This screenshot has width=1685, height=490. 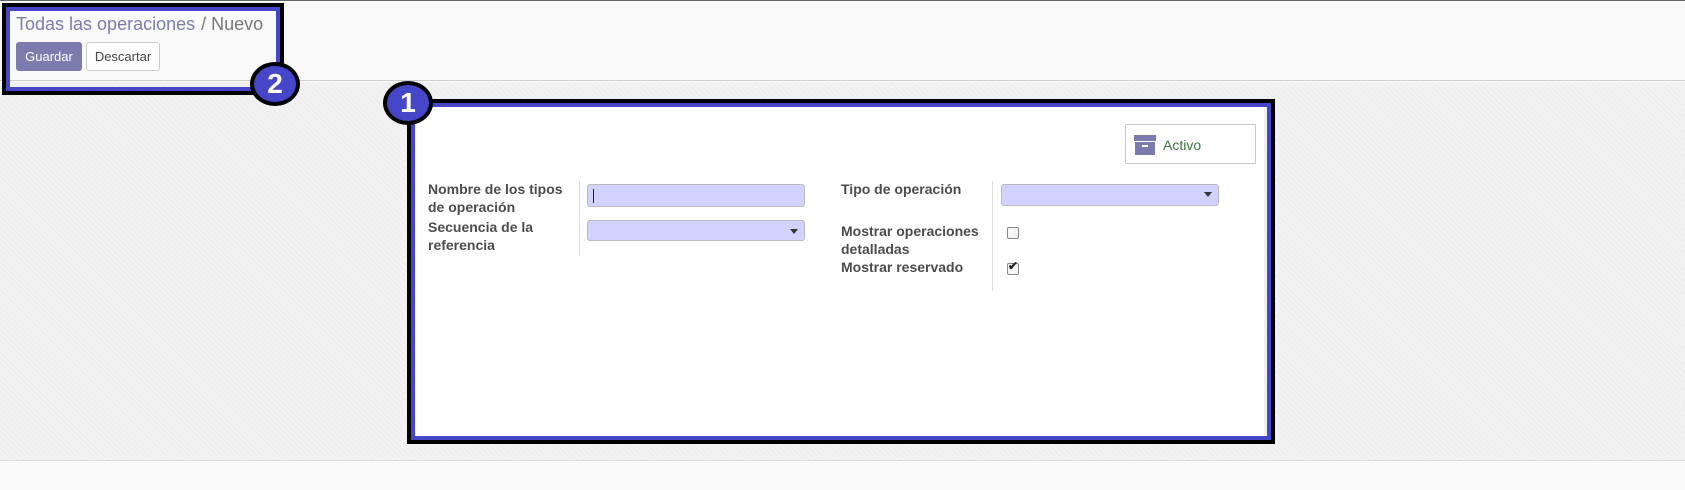 I want to click on callout-badge-1: 1, so click(x=408, y=103).